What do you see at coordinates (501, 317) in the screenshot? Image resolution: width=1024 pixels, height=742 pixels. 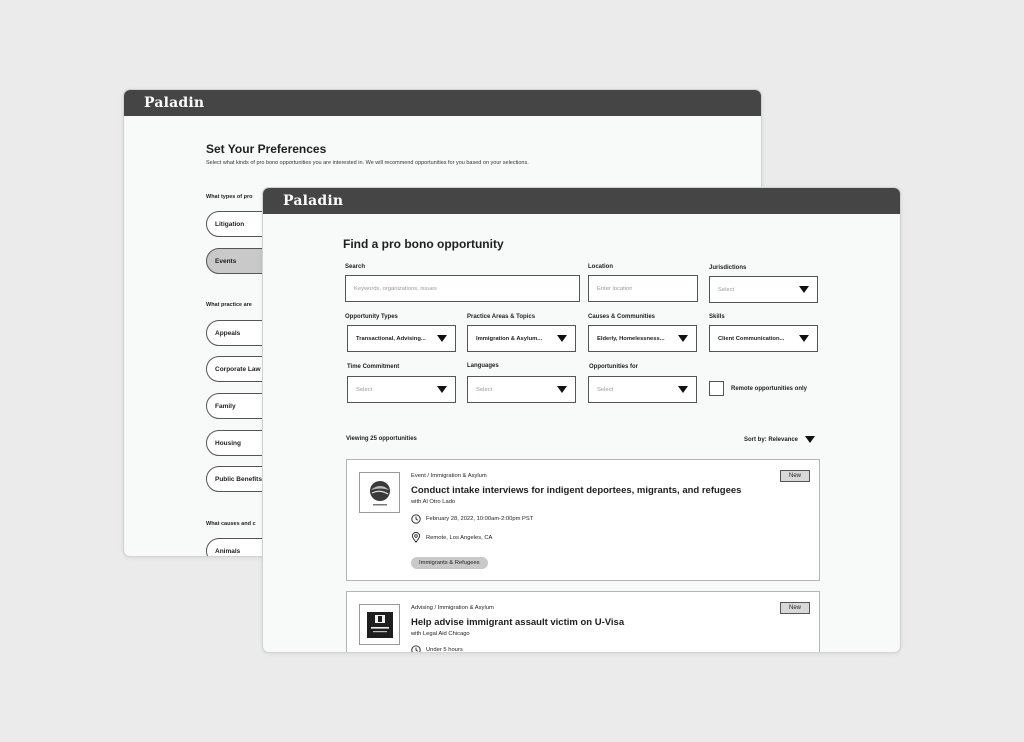 I see `practice-areas-label: Practice Areas & Topics` at bounding box center [501, 317].